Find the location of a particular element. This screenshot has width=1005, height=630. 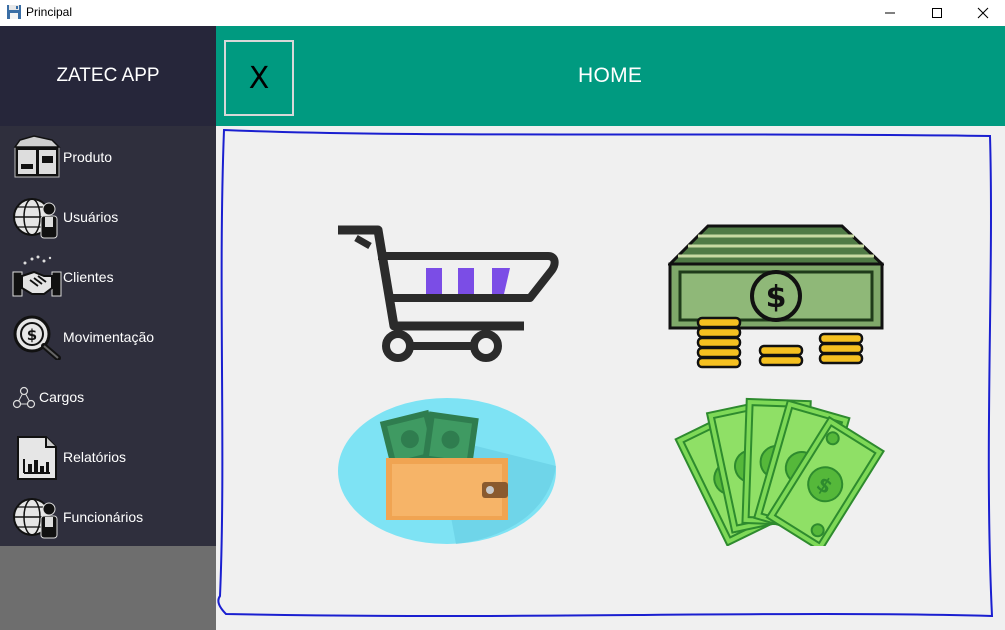

maximize-icon is located at coordinates (937, 13).